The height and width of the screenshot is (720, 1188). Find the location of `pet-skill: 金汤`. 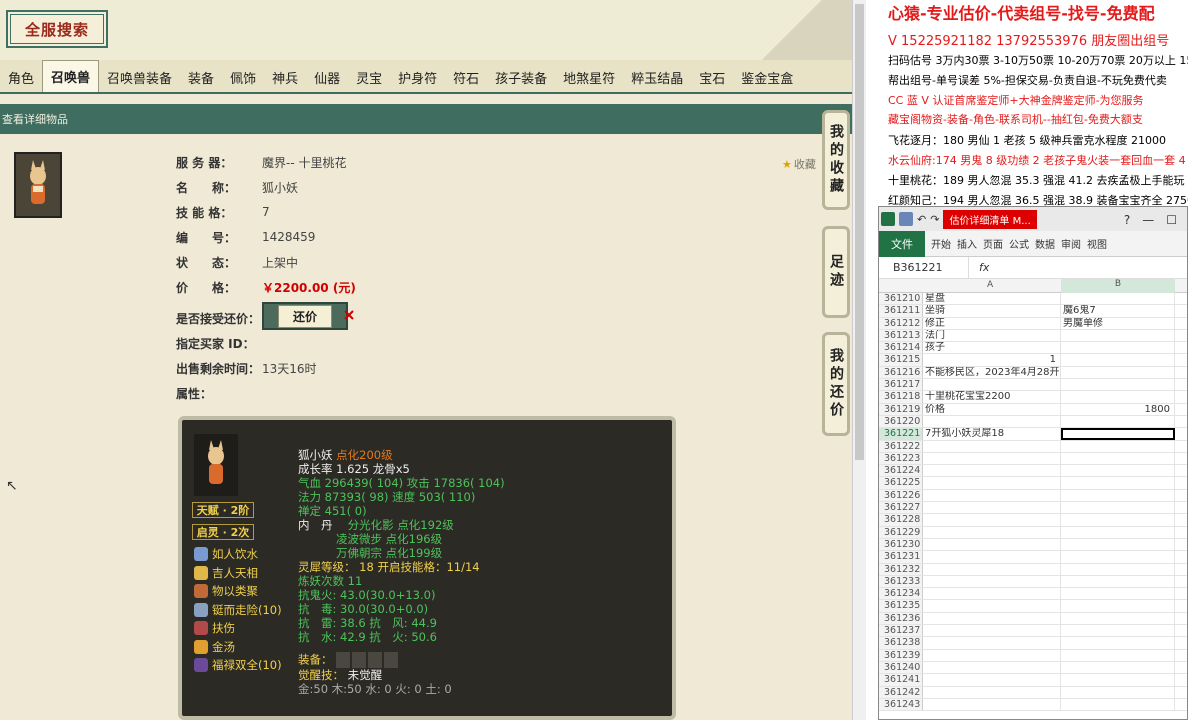

pet-skill: 金汤 is located at coordinates (214, 647).